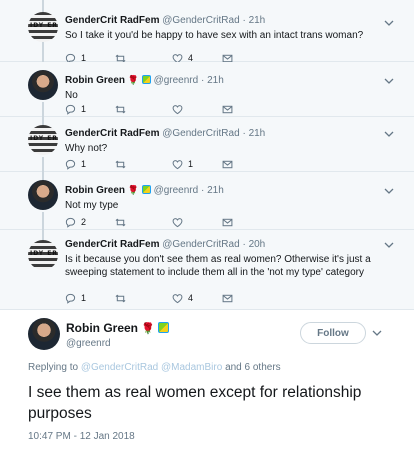 This screenshot has width=414, height=450. What do you see at coordinates (165, 222) in the screenshot?
I see `tweet-actions: 2` at bounding box center [165, 222].